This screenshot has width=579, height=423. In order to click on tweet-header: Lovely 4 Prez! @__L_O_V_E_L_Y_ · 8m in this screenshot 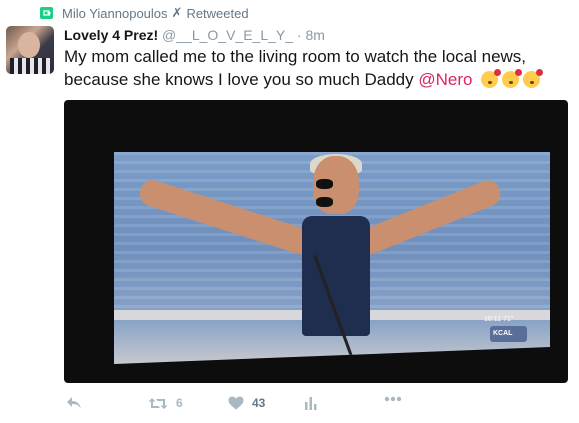, I will do `click(194, 35)`.